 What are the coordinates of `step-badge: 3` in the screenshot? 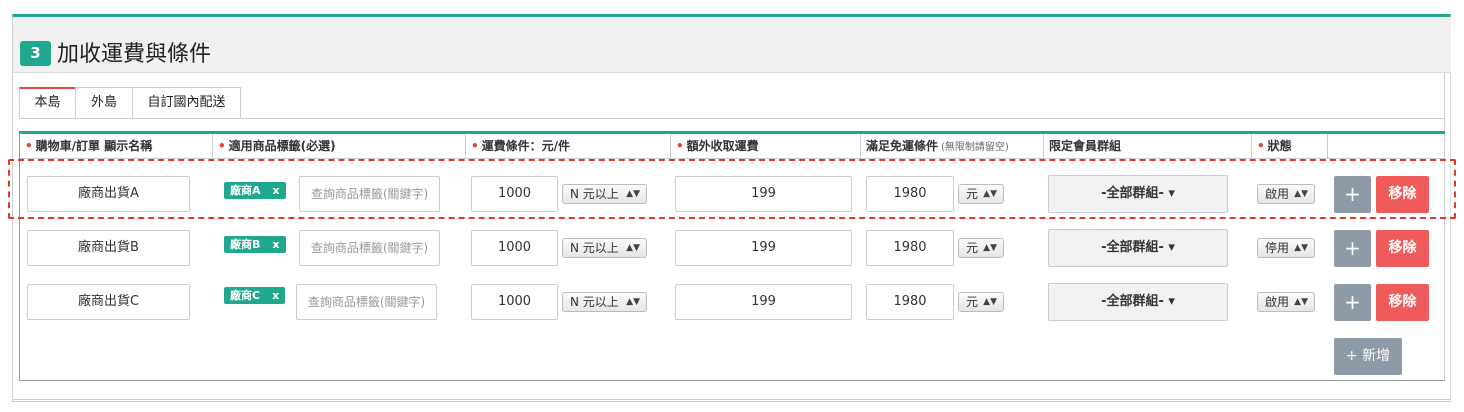 It's located at (35, 53).